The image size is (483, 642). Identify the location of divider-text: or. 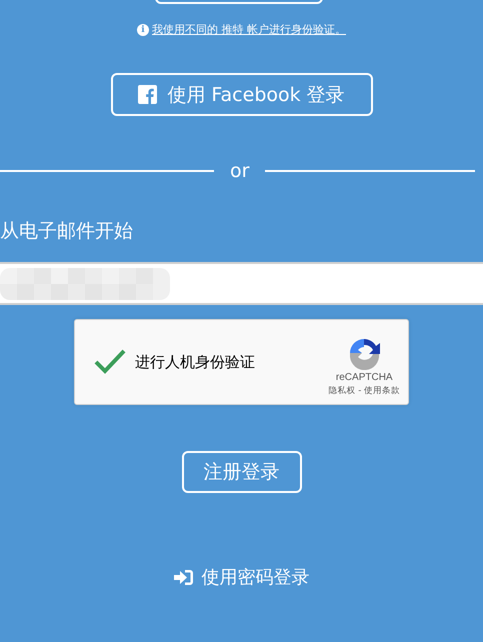
(240, 171).